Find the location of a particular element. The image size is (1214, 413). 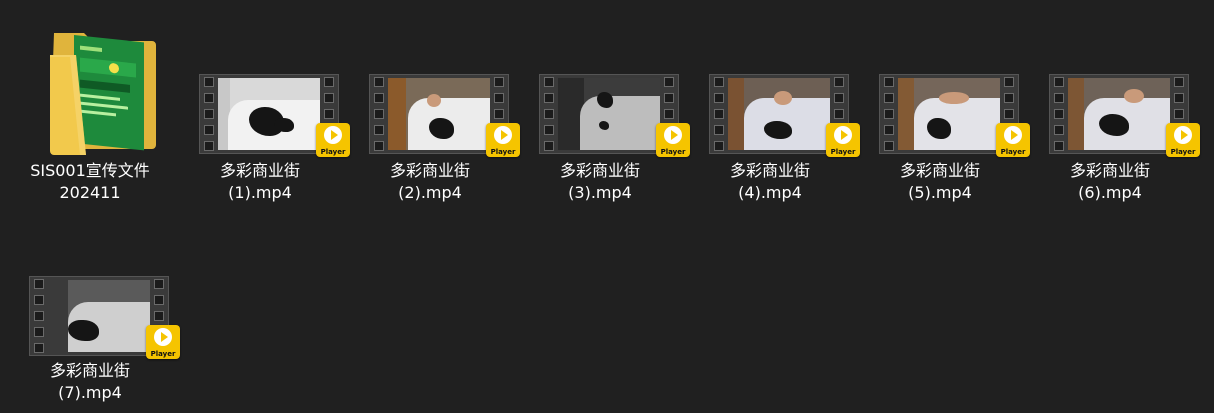

video-file-item: Player 多彩商业街 (1).mp4 is located at coordinates (267, 103).